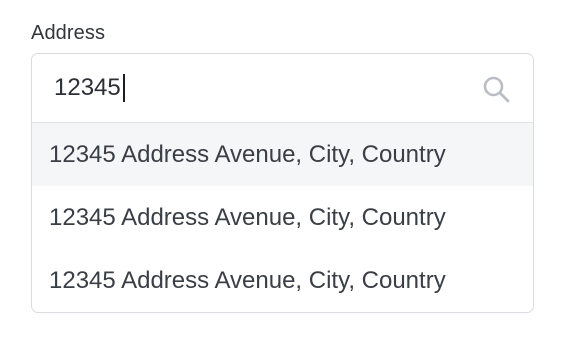  Describe the element at coordinates (123, 88) in the screenshot. I see `text-caret` at that location.